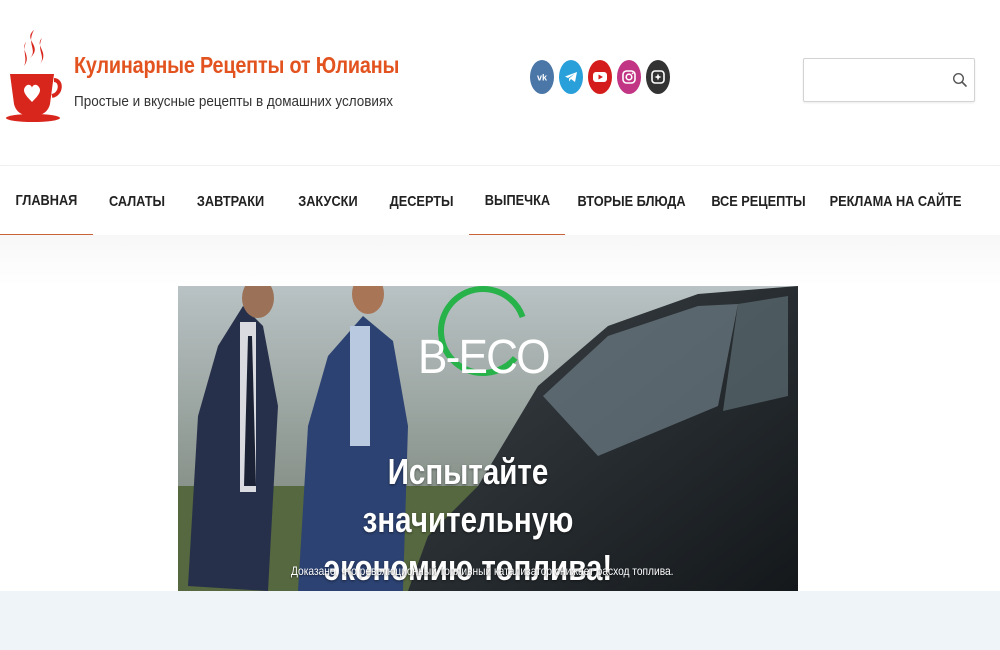  I want to click on nav-item-main-courses: ВТОРЫЕ БЛЮДА, so click(631, 201).